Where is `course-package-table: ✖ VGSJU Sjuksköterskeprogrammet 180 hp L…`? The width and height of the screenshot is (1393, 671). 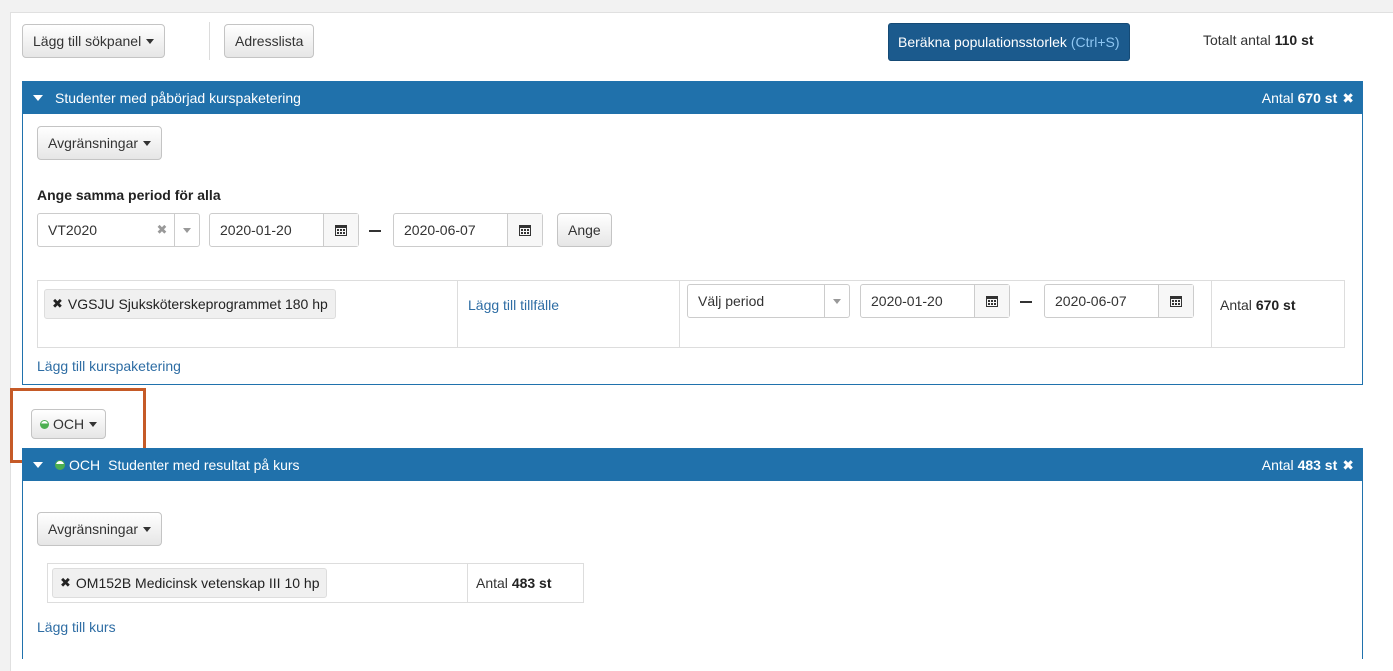 course-package-table: ✖ VGSJU Sjuksköterskeprogrammet 180 hp L… is located at coordinates (691, 314).